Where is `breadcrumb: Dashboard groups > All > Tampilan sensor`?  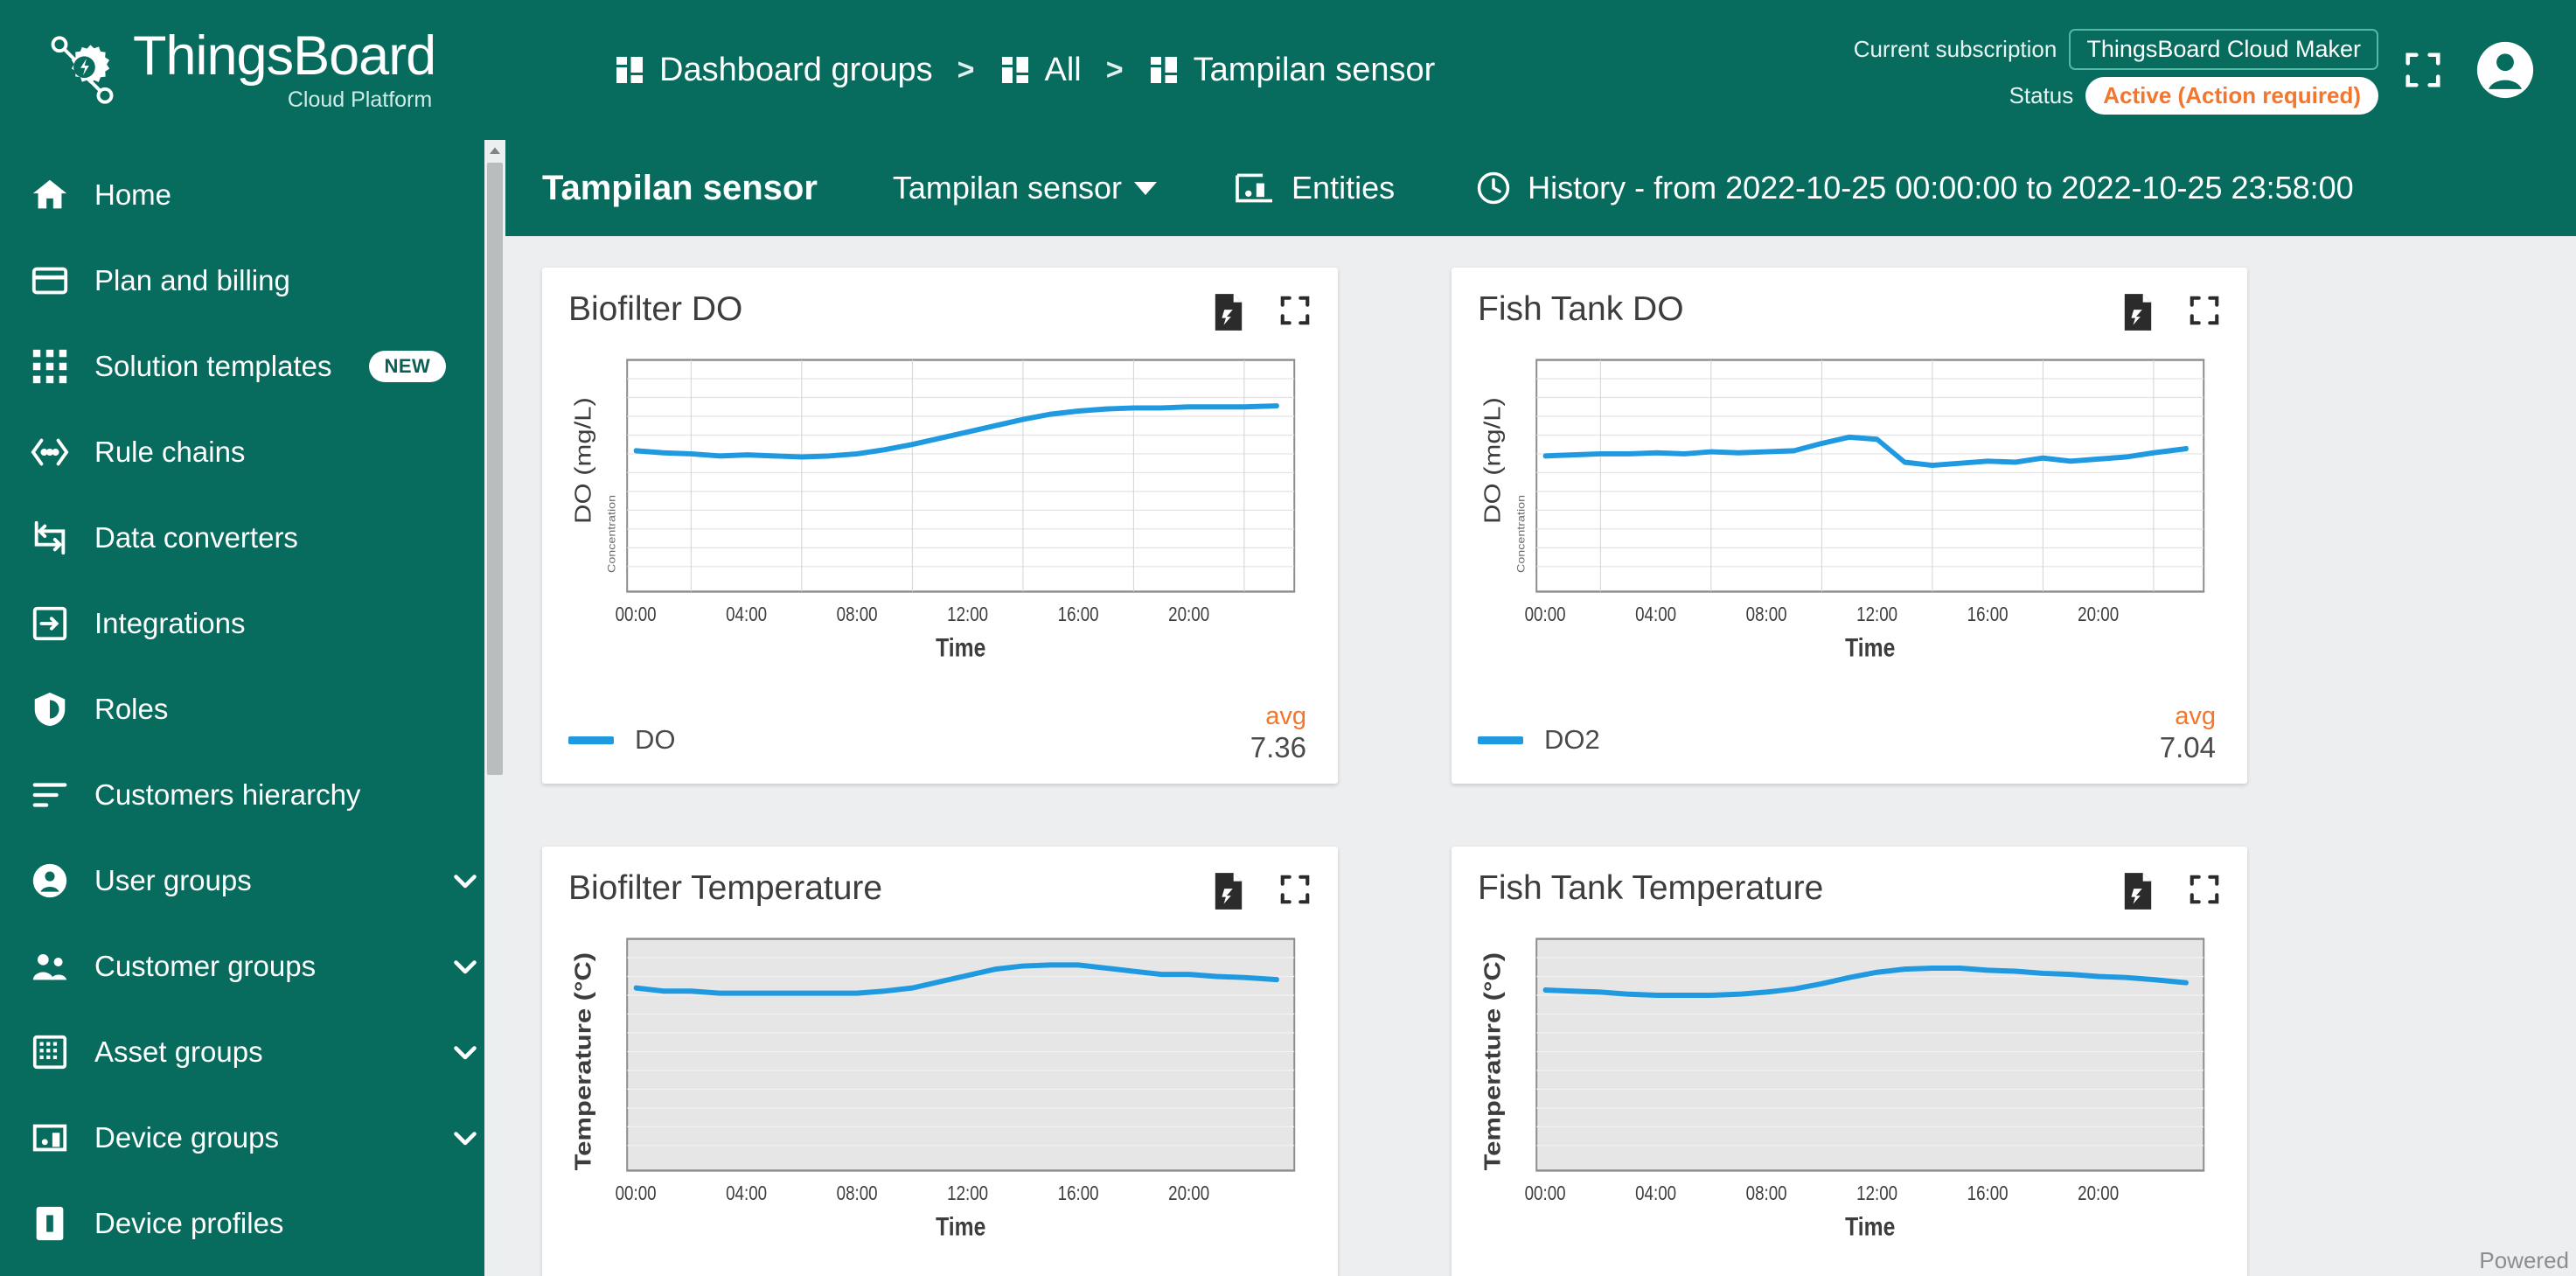 breadcrumb: Dashboard groups > All > Tampilan sensor is located at coordinates (1024, 70).